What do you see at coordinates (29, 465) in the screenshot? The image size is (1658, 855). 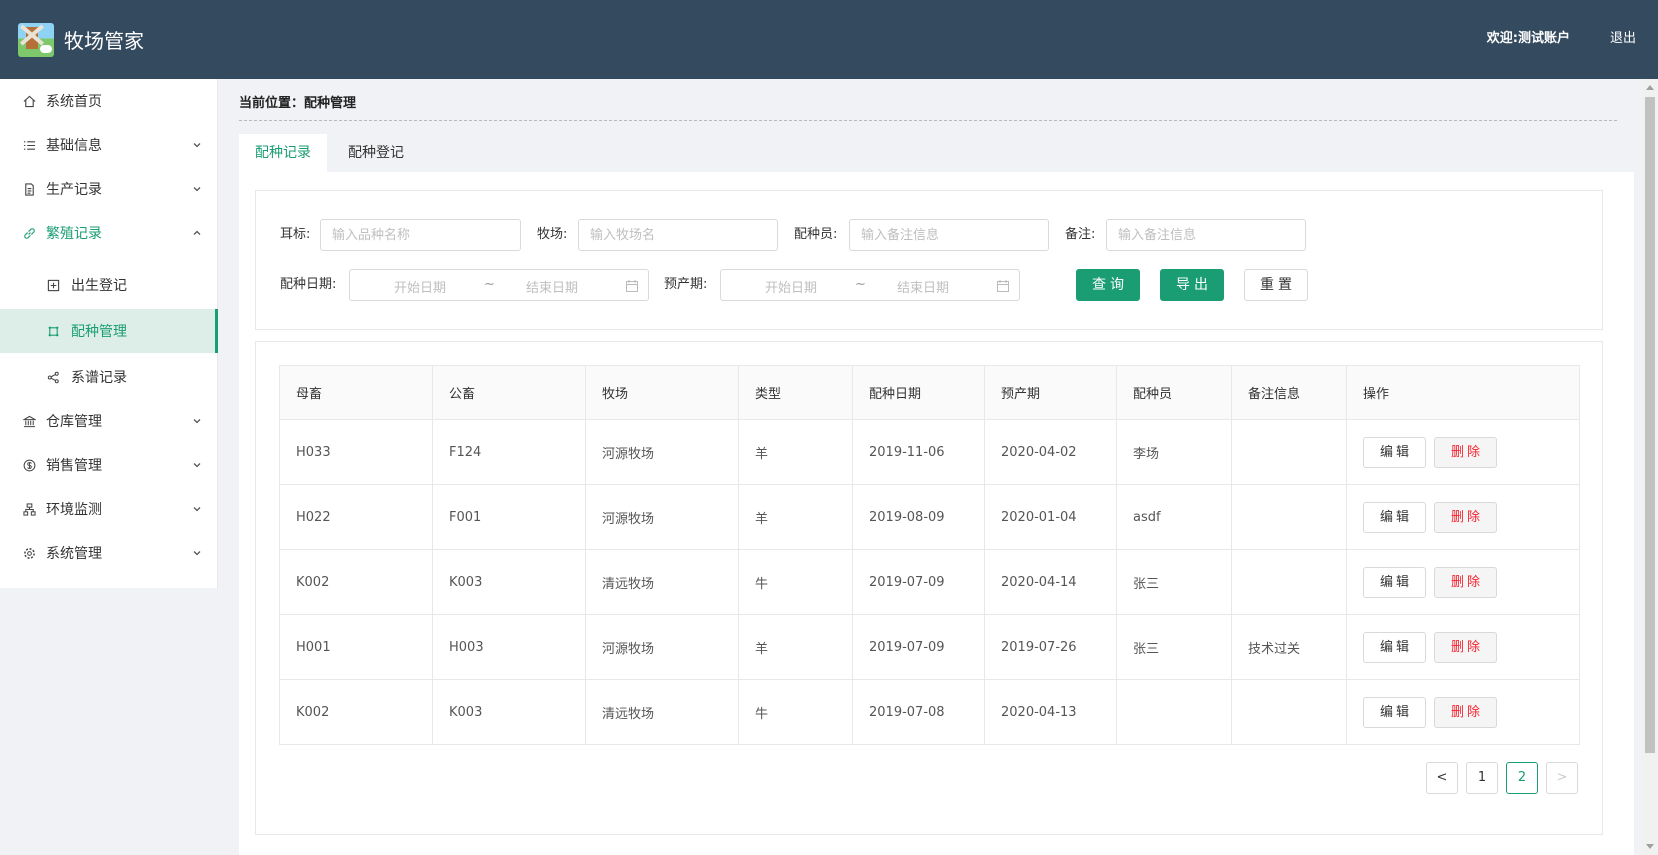 I see `money-icon` at bounding box center [29, 465].